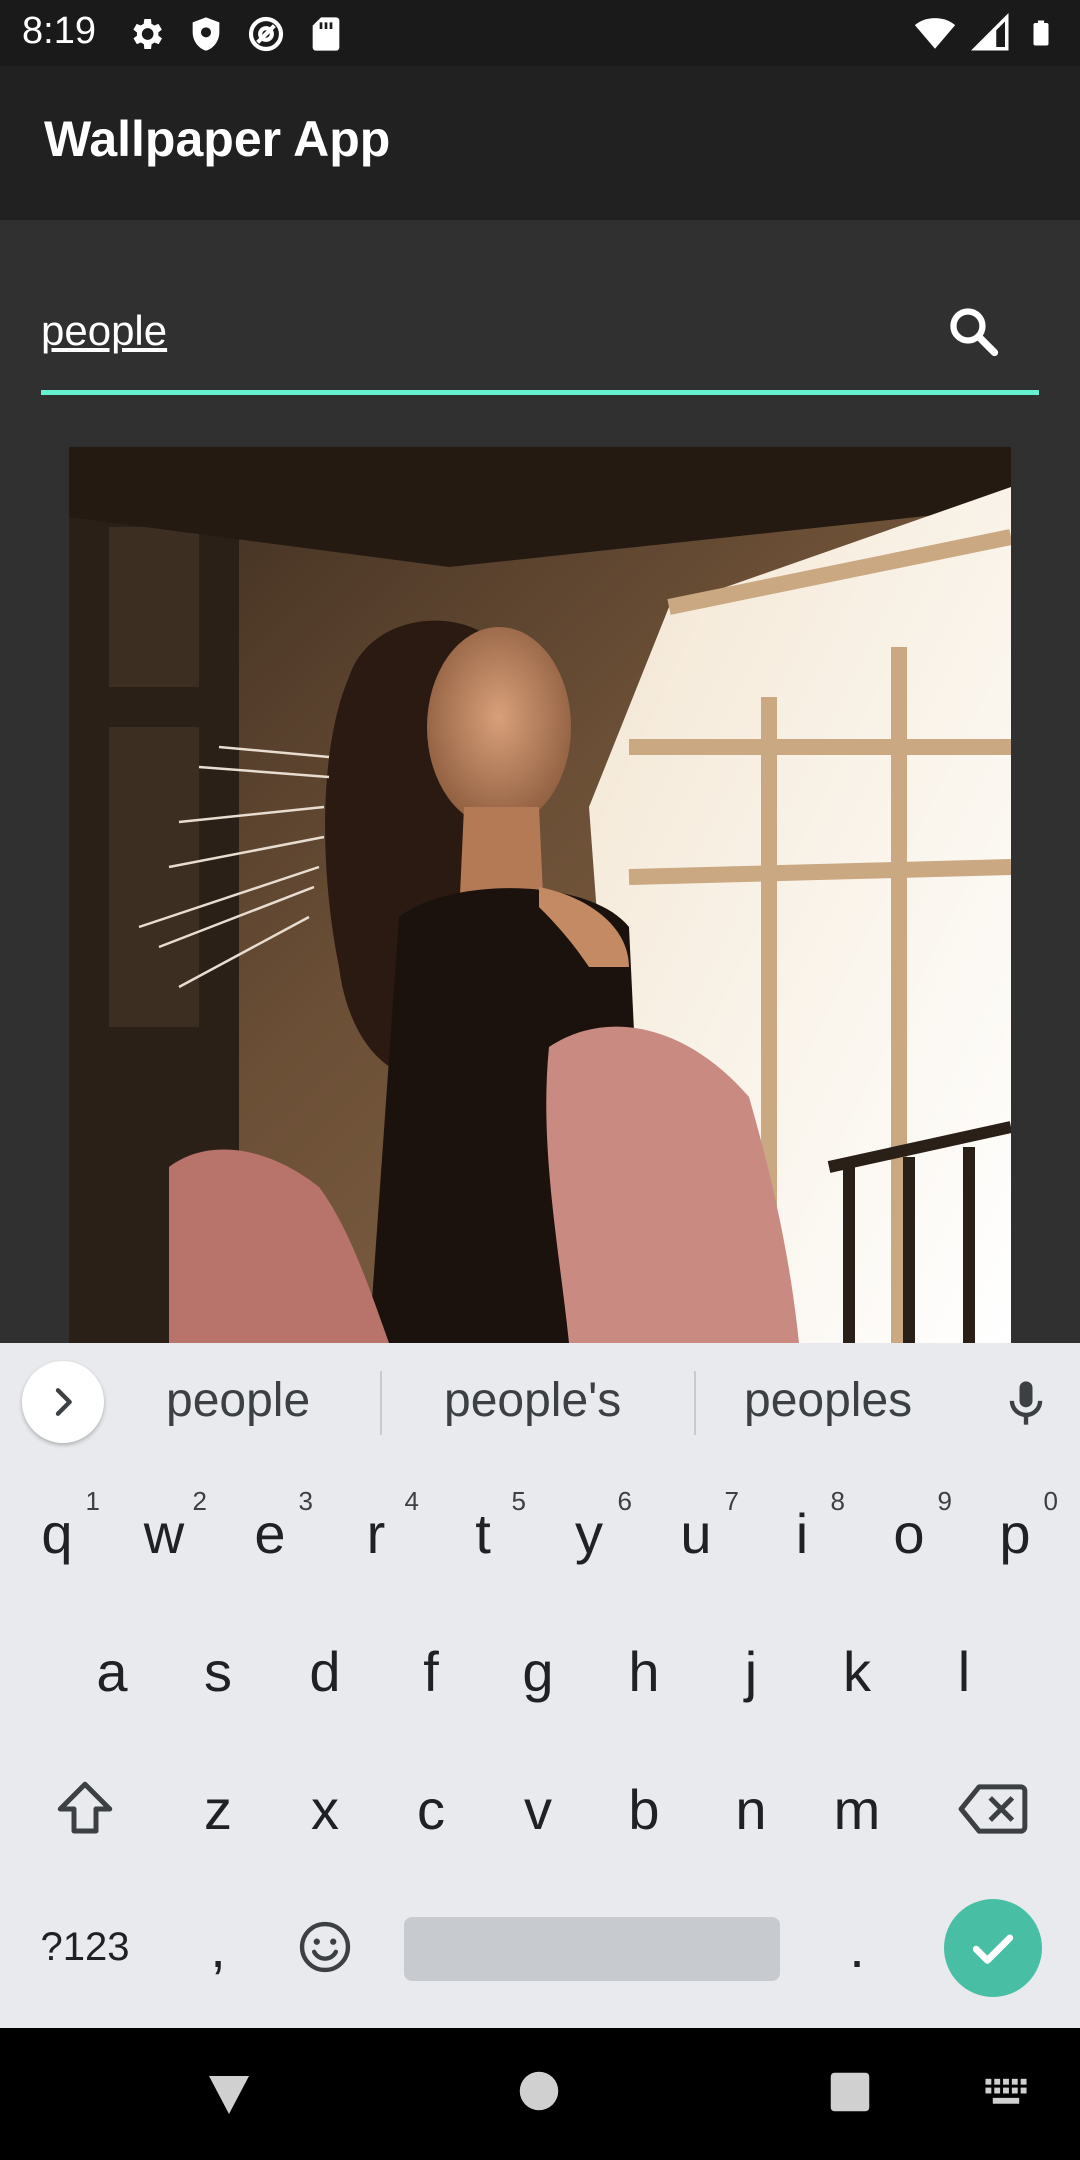 Image resolution: width=1080 pixels, height=2160 pixels. I want to click on sd-card-icon, so click(326, 34).